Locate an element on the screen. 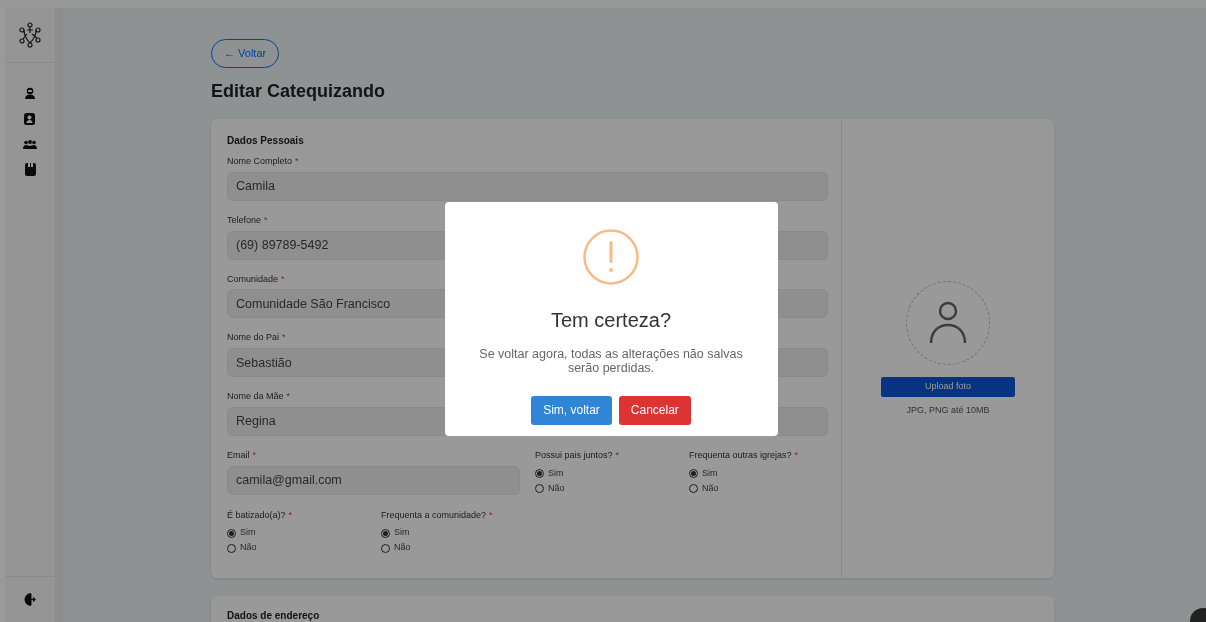  field-label: Nome do Pai is located at coordinates (253, 337).